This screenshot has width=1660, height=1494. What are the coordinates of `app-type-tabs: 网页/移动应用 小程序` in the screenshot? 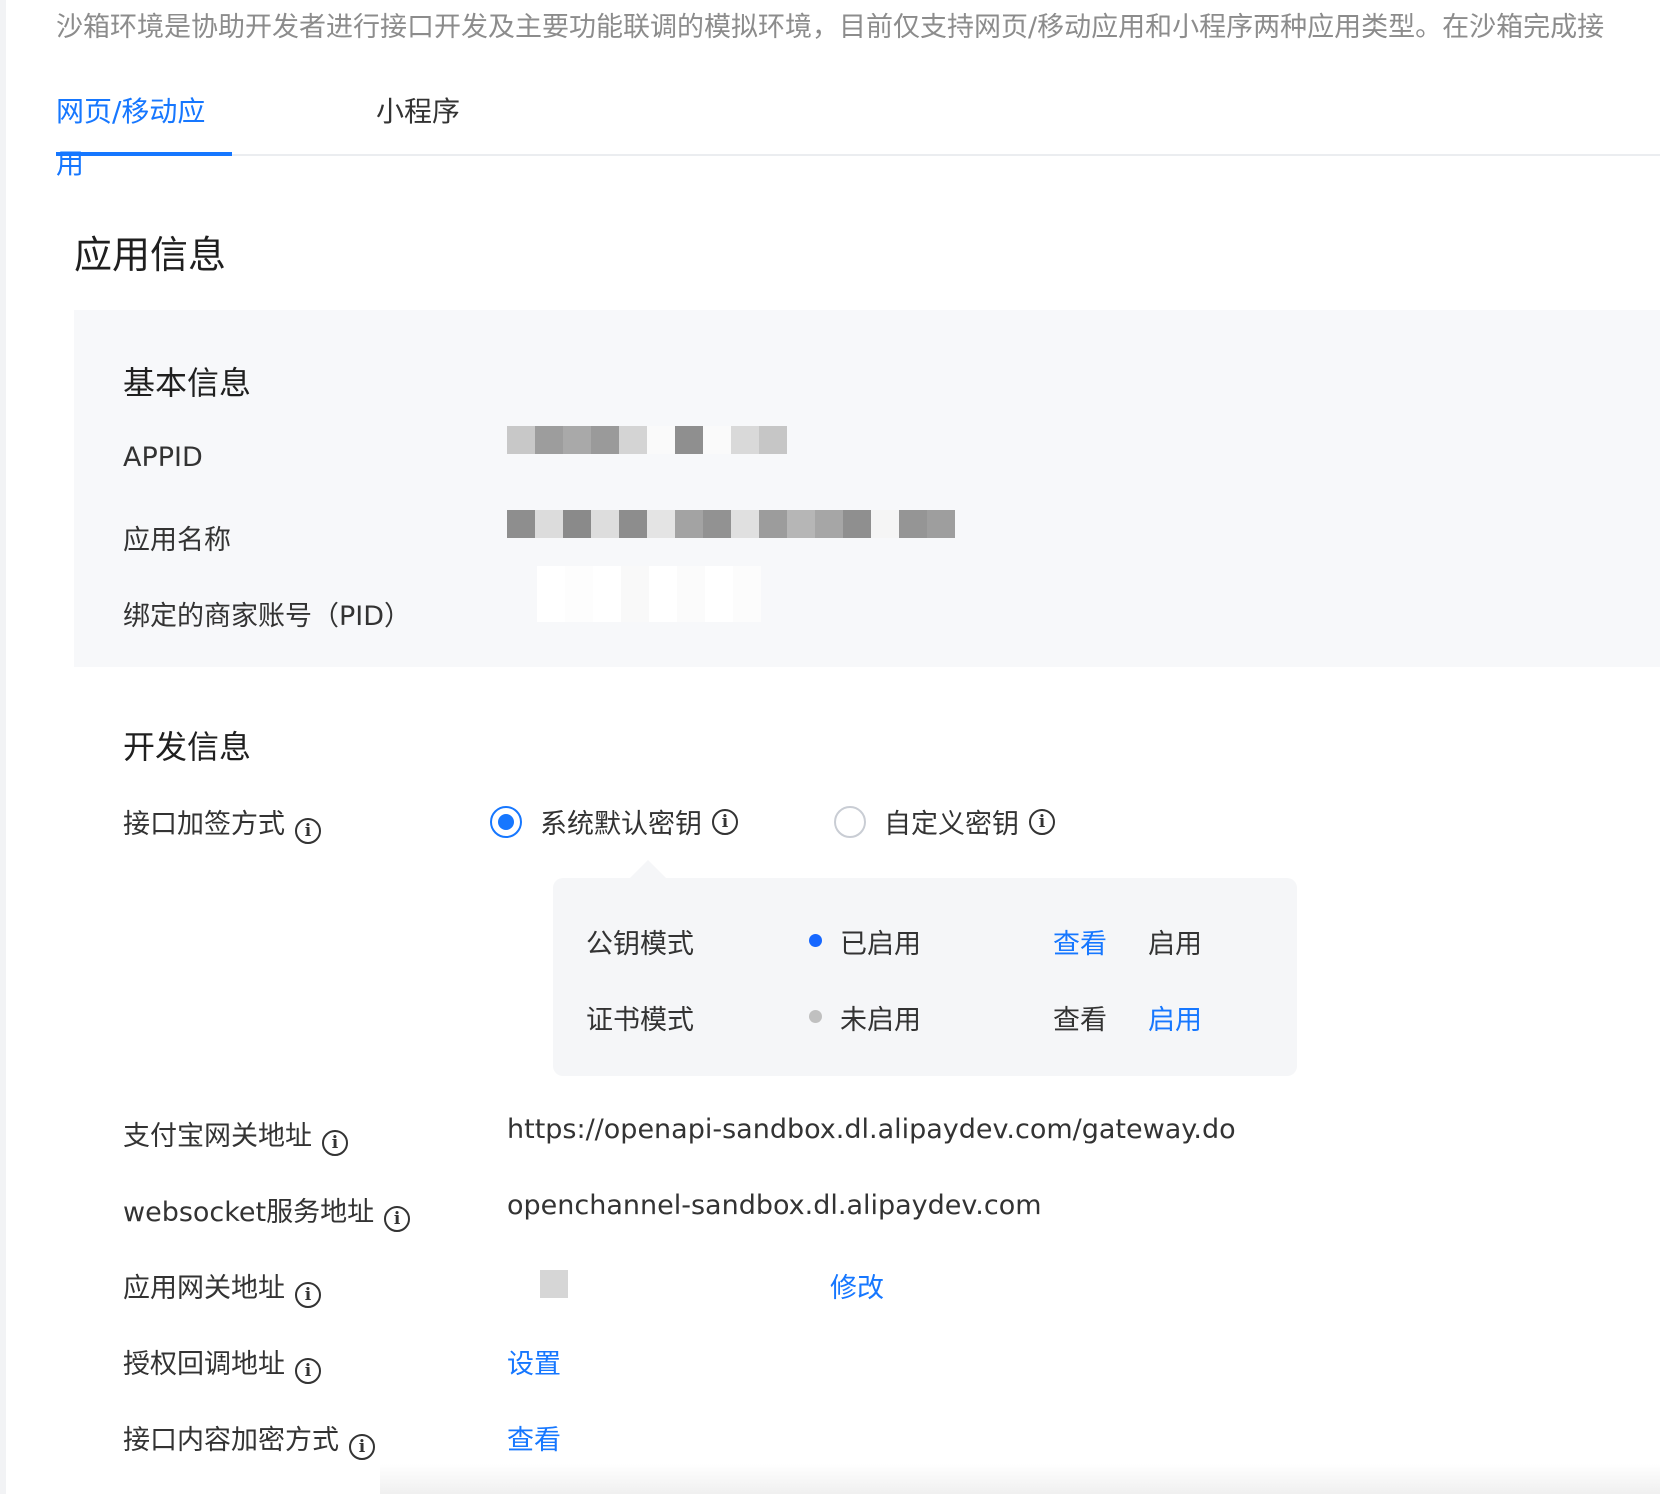 It's located at (858, 133).